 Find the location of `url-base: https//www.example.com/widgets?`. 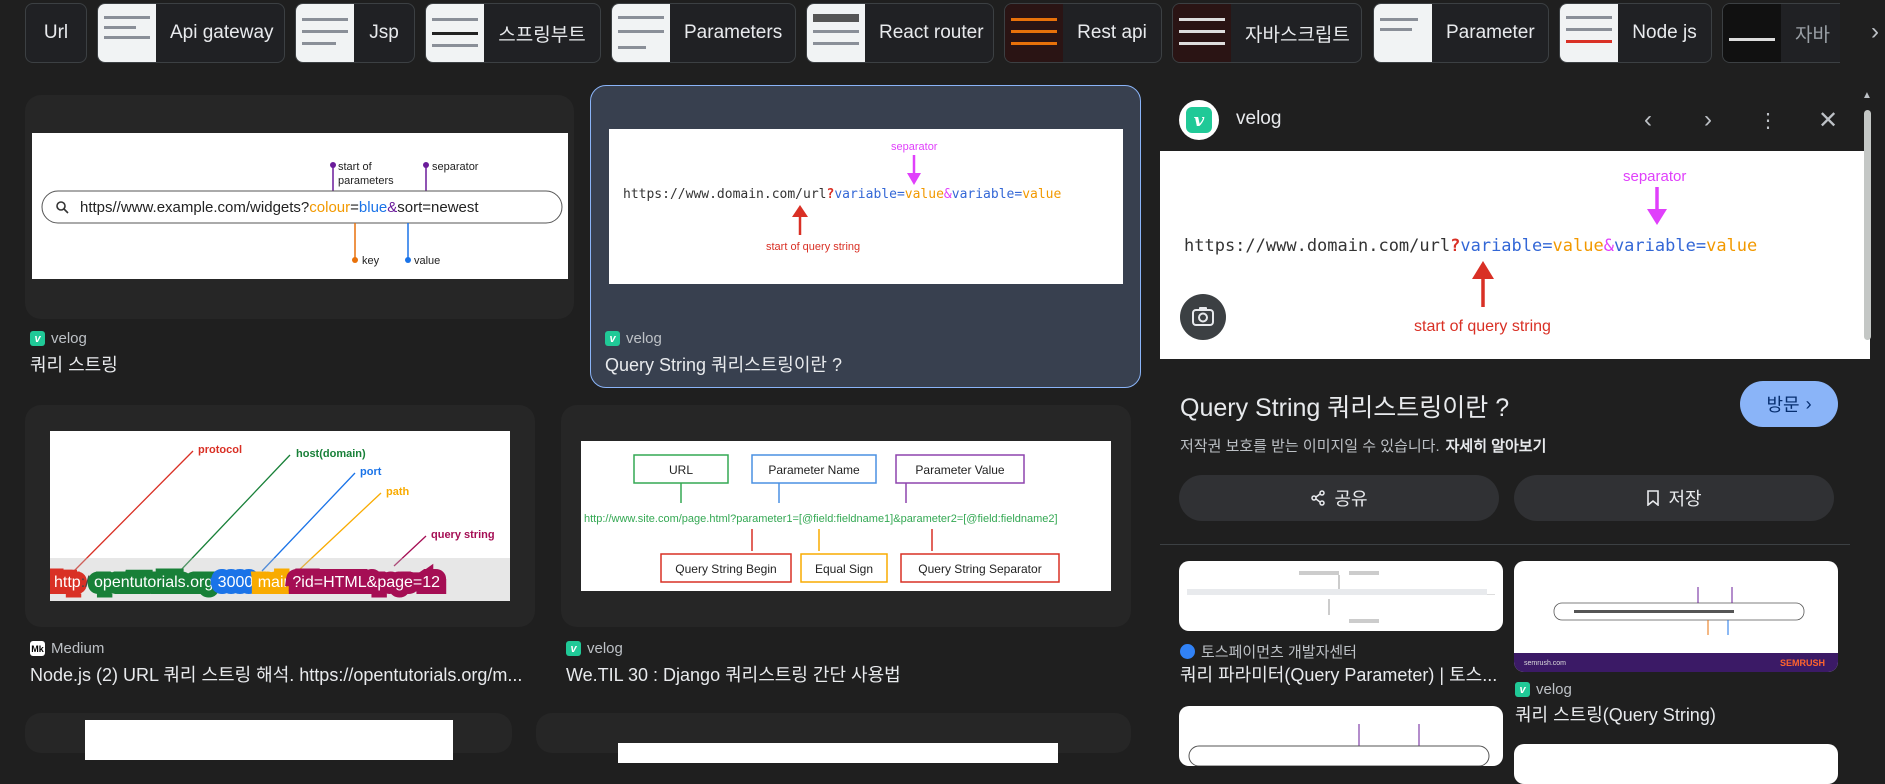

url-base: https//www.example.com/widgets? is located at coordinates (194, 207).